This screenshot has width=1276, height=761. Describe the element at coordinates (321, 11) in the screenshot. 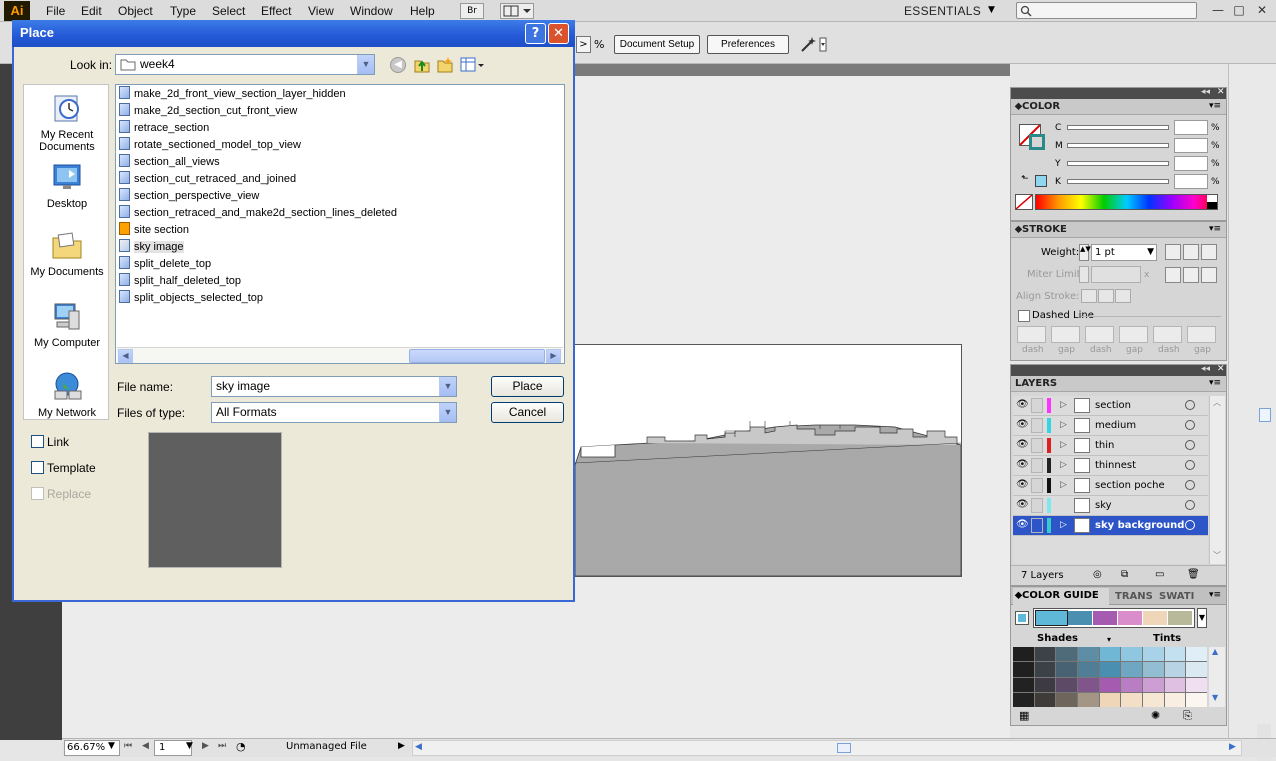

I see `menu-view: View` at that location.